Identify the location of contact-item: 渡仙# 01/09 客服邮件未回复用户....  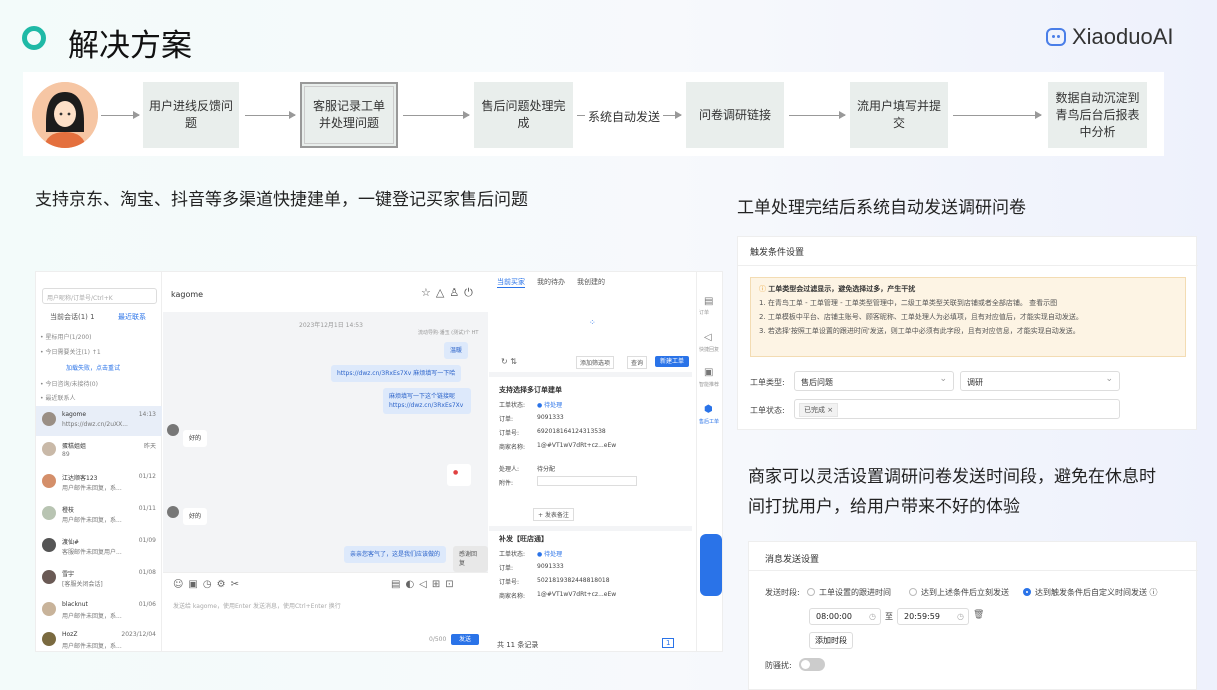
(99, 547).